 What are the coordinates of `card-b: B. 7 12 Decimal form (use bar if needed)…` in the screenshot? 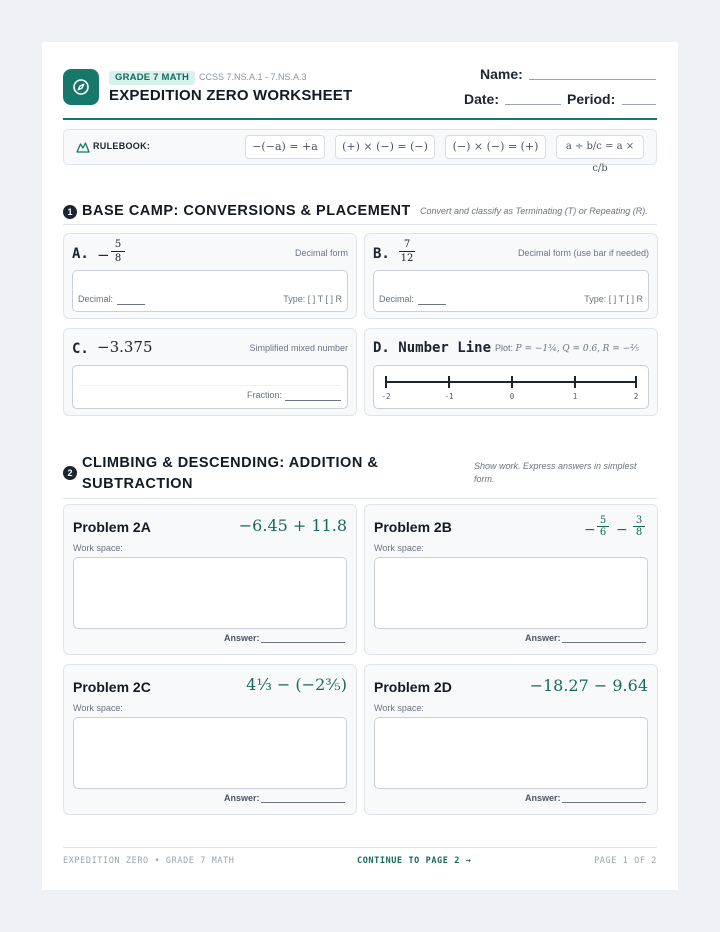 It's located at (511, 276).